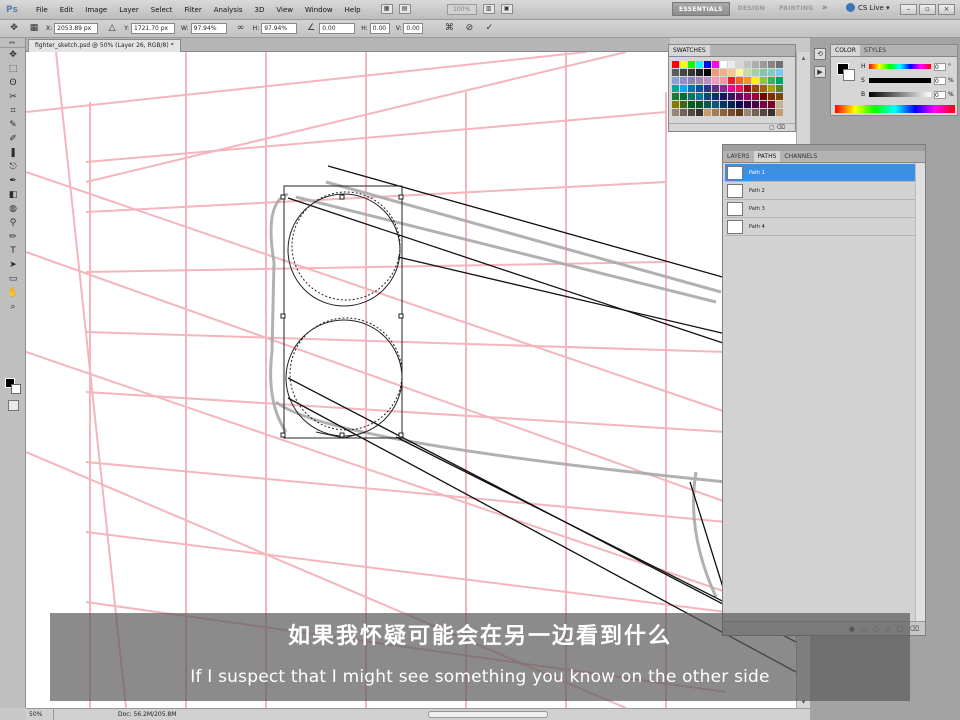  What do you see at coordinates (153, 28) in the screenshot?
I see `y-field: 1721.70 px` at bounding box center [153, 28].